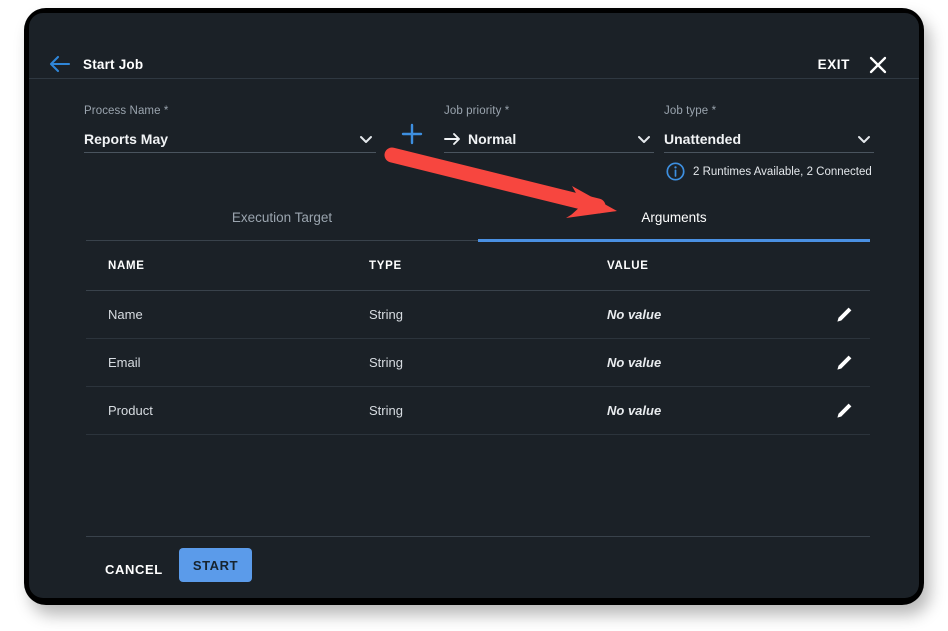  What do you see at coordinates (549, 139) in the screenshot?
I see `job-priority-select: Normal` at bounding box center [549, 139].